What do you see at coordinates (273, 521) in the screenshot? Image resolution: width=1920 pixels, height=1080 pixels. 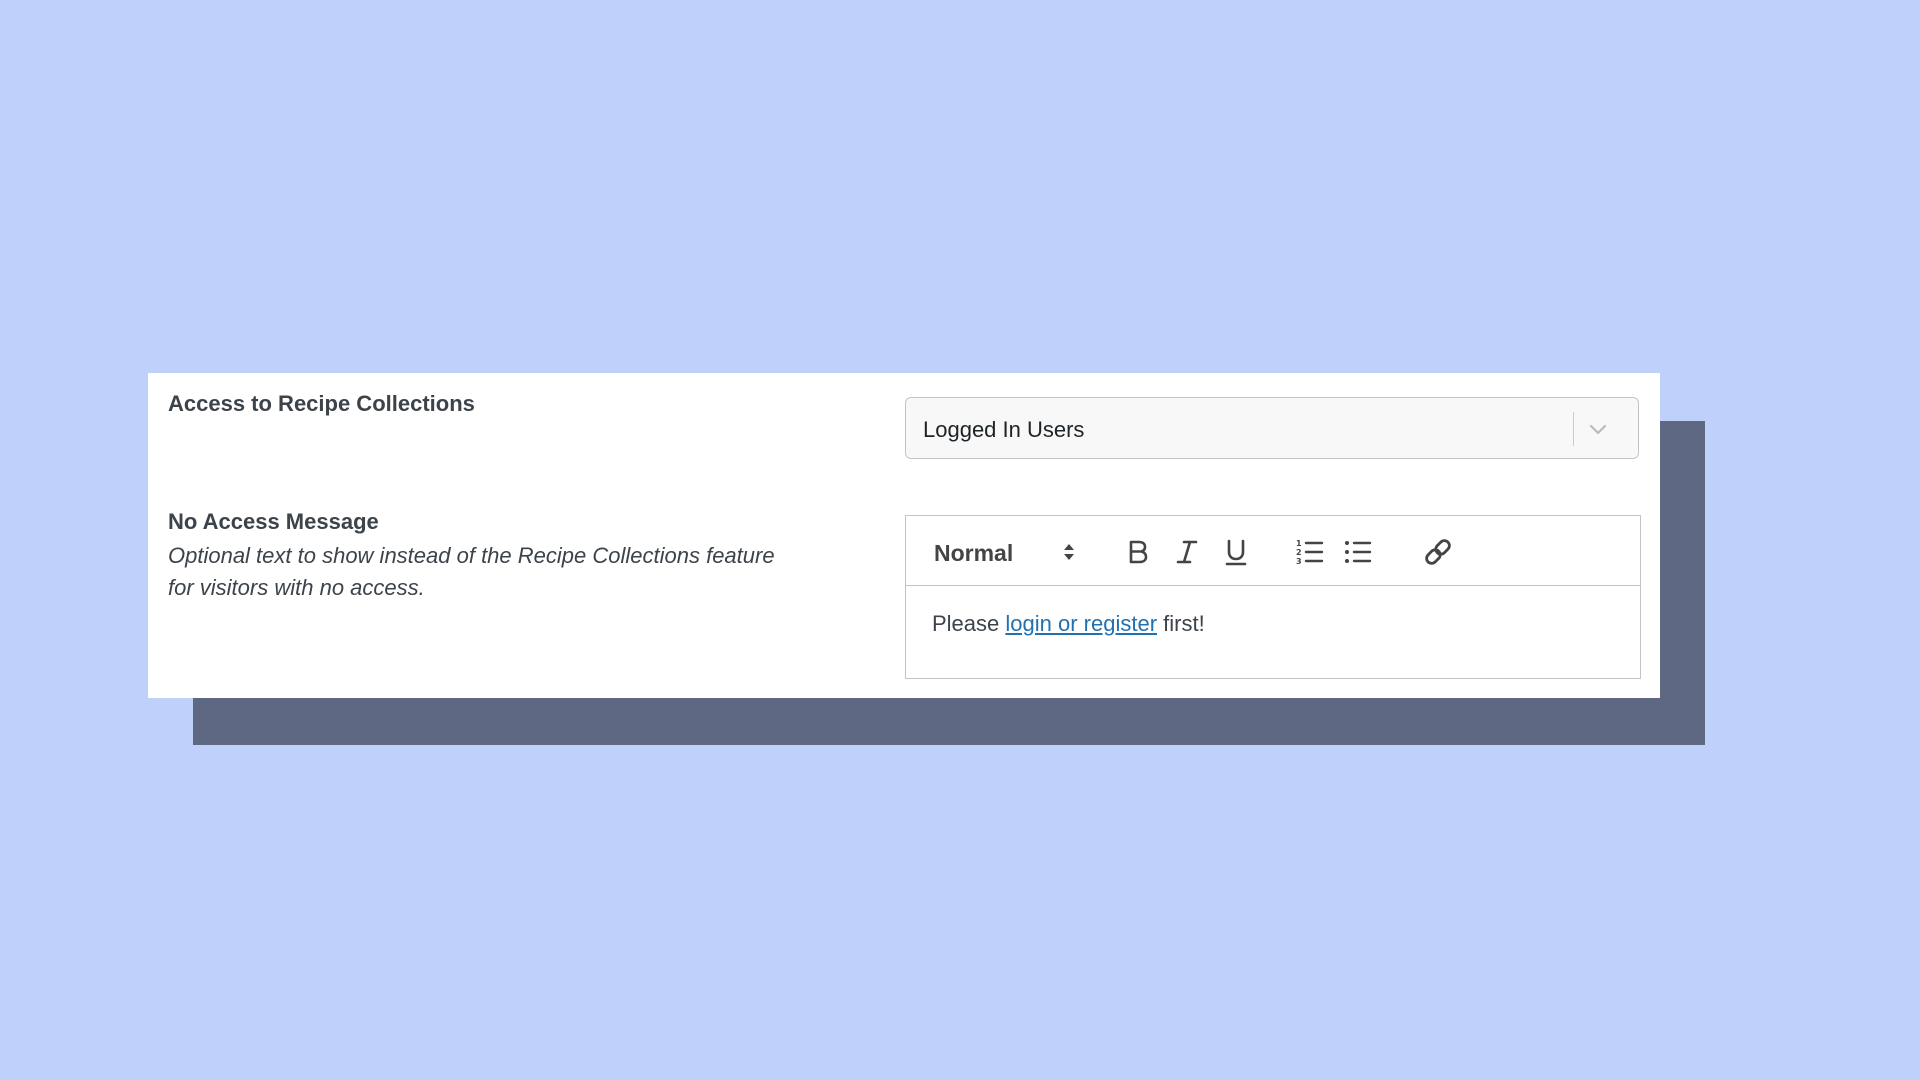 I see `no-access-label: No Access Message` at bounding box center [273, 521].